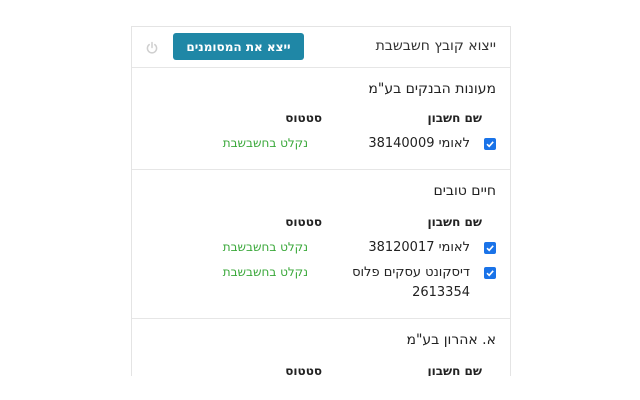  I want to click on account-name: לאומי 38120017, so click(419, 247).